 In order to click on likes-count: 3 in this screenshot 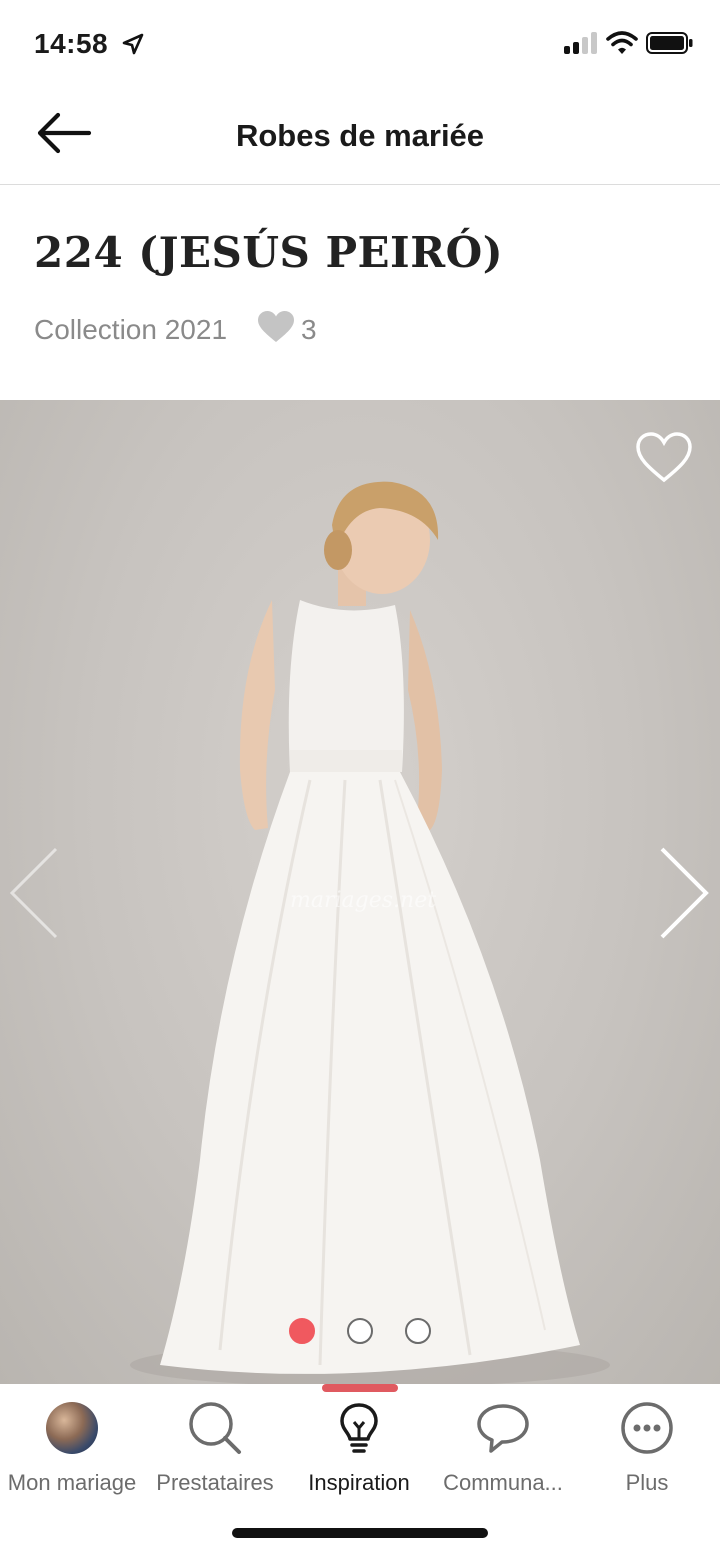, I will do `click(309, 329)`.